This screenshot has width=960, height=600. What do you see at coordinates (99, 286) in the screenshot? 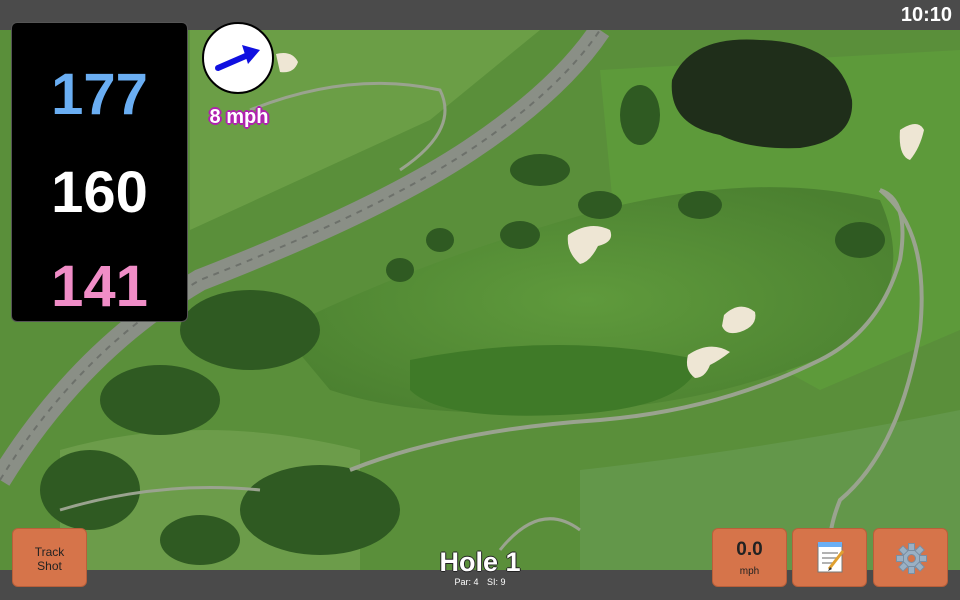
I see `front-distance: 141` at bounding box center [99, 286].